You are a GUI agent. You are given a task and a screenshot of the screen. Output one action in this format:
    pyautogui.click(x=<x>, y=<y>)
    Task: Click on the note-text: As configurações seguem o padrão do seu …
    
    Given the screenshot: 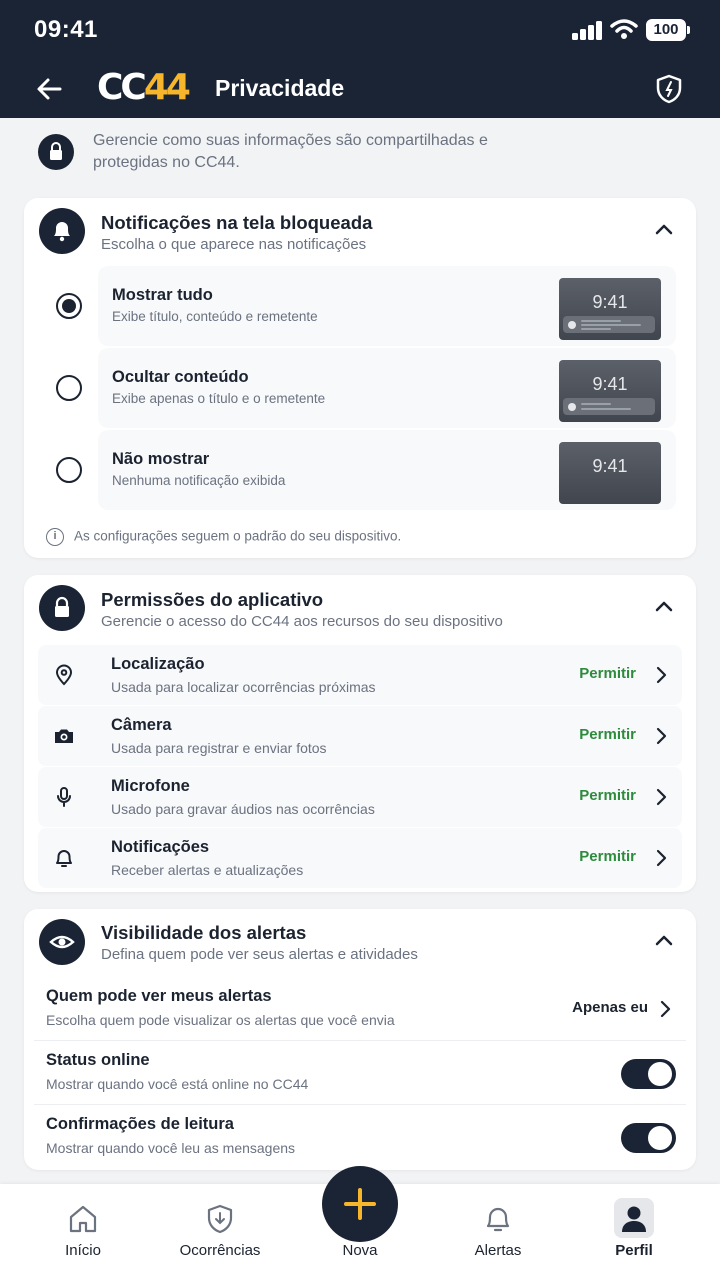 What is the action you would take?
    pyautogui.click(x=238, y=536)
    